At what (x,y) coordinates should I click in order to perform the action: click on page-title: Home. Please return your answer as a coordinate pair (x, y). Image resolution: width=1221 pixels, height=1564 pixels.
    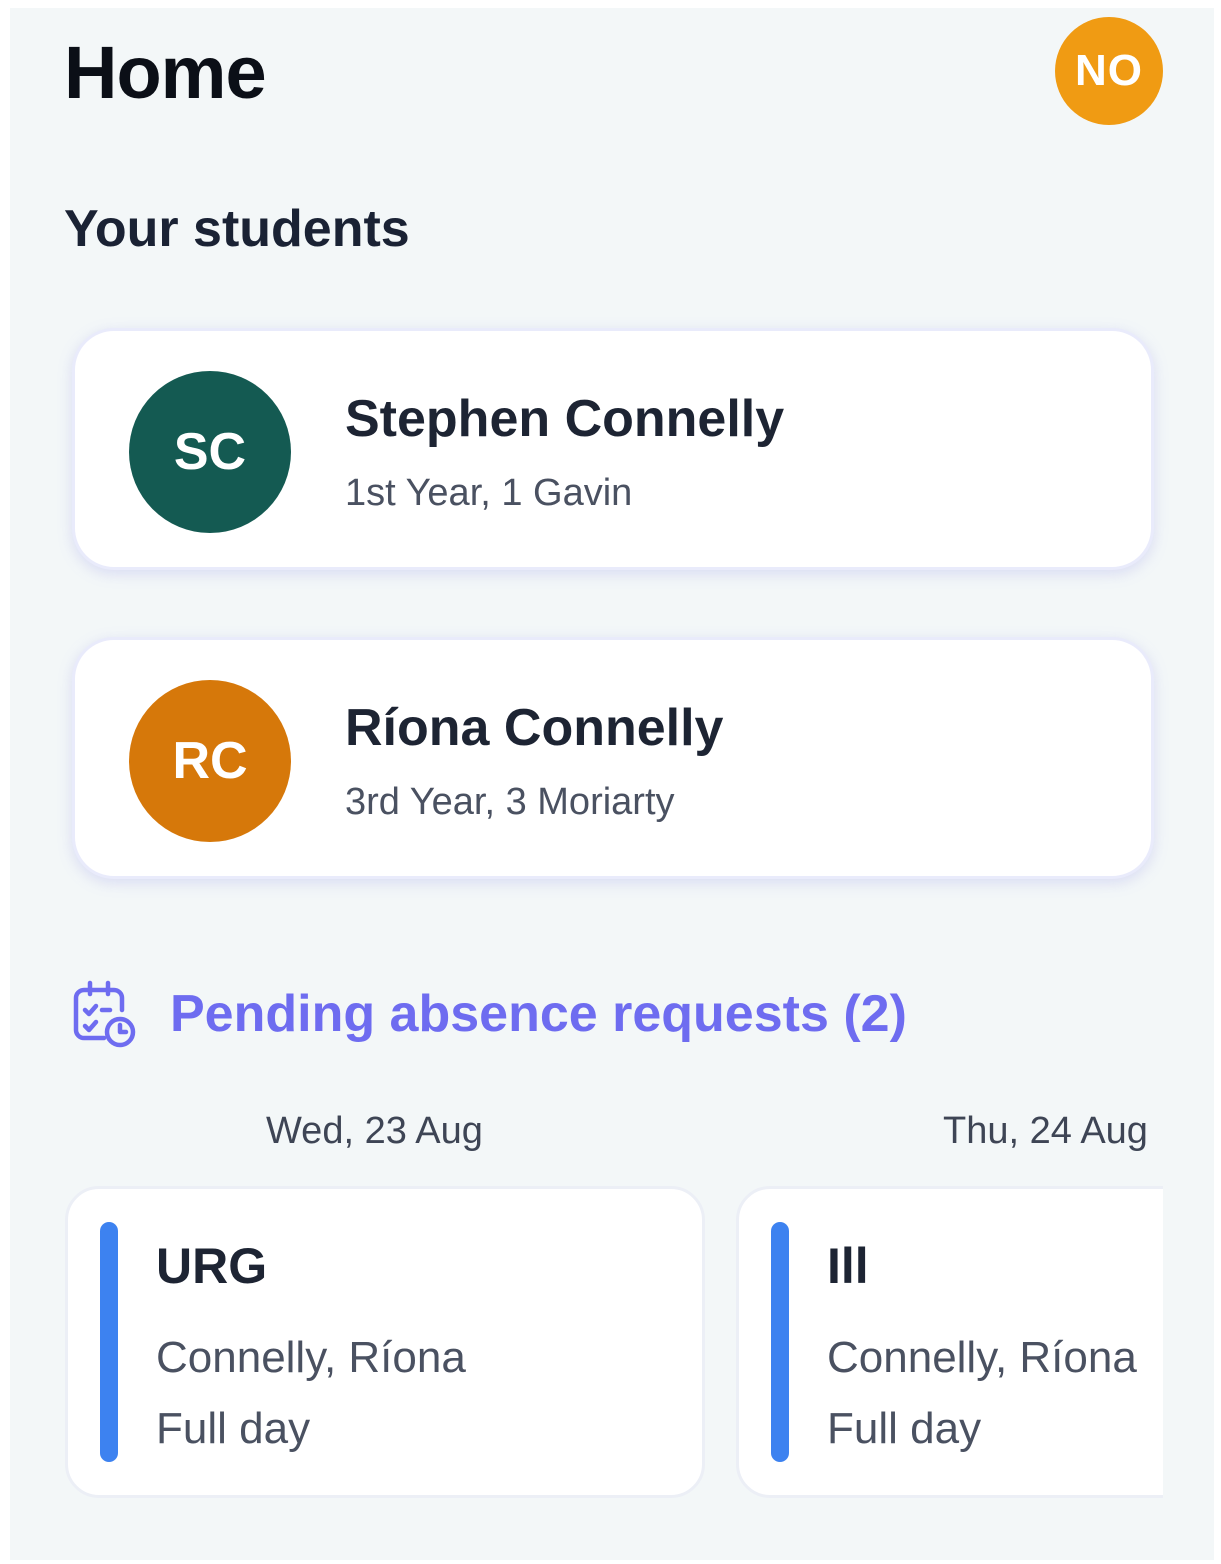
    Looking at the image, I should click on (165, 72).